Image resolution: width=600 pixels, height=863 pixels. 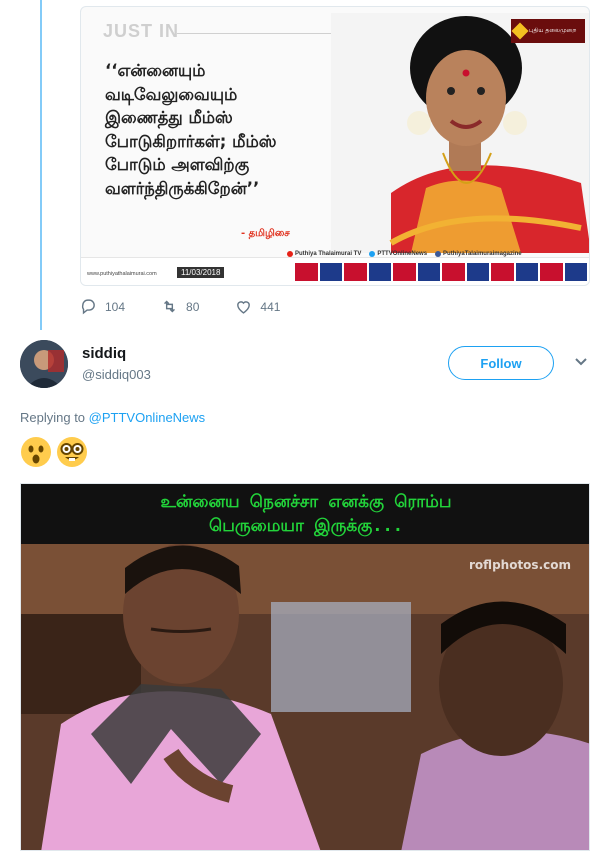 What do you see at coordinates (324, 254) in the screenshot?
I see `social-youtube: Puthiya Thalaimurai TV` at bounding box center [324, 254].